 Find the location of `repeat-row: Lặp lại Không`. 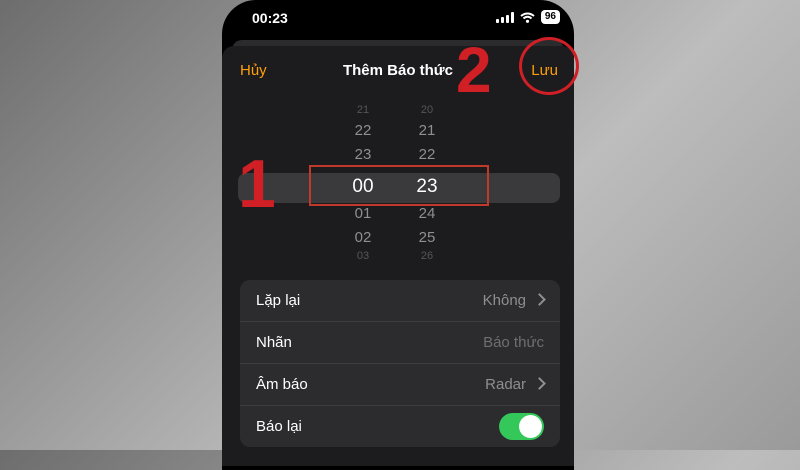

repeat-row: Lặp lại Không is located at coordinates (400, 301).